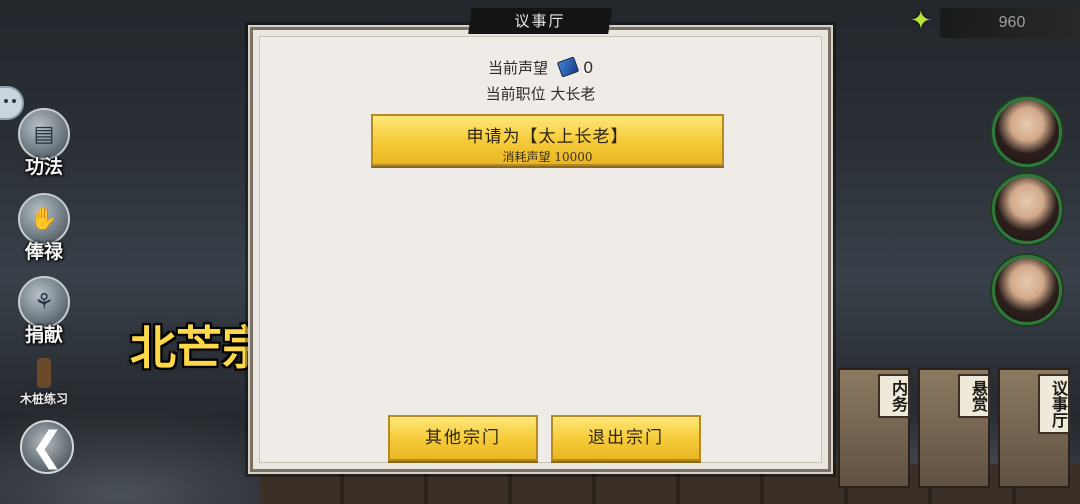 Image resolution: width=1080 pixels, height=504 pixels. Describe the element at coordinates (1012, 22) in the screenshot. I see `currency-value: 960` at that location.